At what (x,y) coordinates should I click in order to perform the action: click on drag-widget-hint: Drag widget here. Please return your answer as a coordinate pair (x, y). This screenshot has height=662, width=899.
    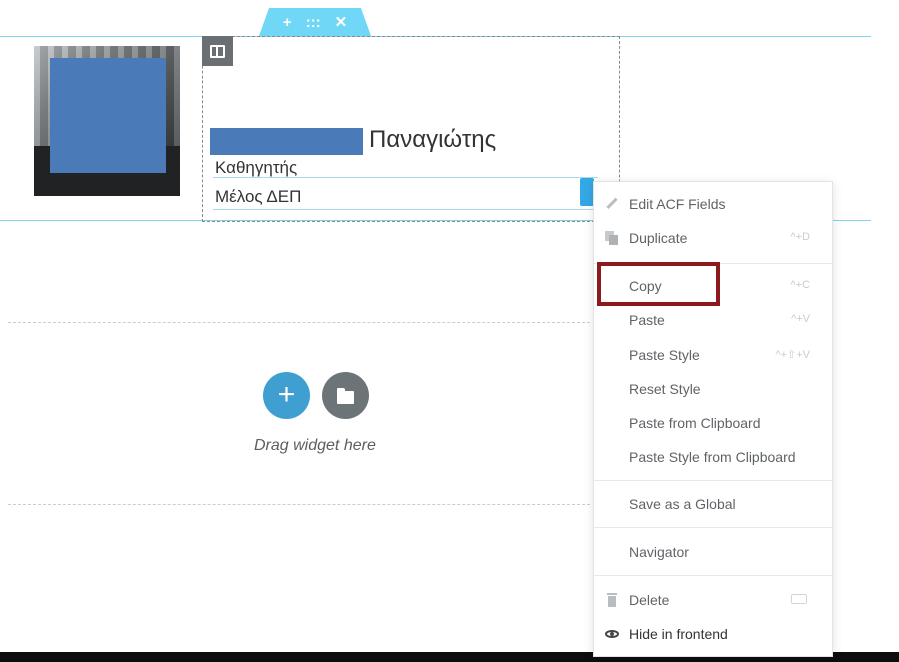
    Looking at the image, I should click on (315, 445).